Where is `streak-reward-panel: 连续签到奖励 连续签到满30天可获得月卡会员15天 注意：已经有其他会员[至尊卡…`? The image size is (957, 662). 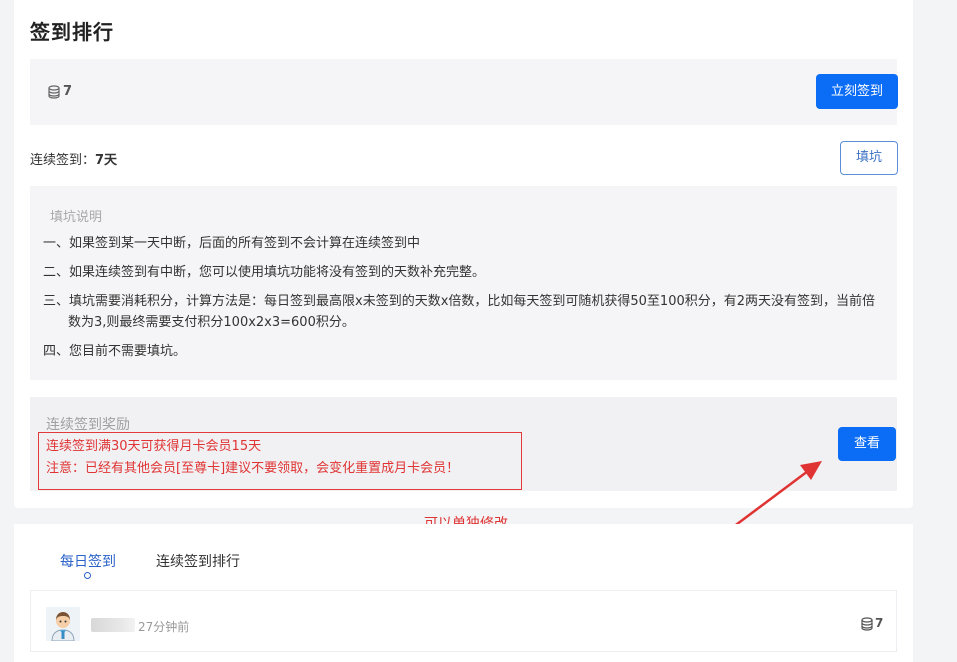
streak-reward-panel: 连续签到奖励 连续签到满30天可获得月卡会员15天 注意：已经有其他会员[至尊卡… is located at coordinates (463, 444).